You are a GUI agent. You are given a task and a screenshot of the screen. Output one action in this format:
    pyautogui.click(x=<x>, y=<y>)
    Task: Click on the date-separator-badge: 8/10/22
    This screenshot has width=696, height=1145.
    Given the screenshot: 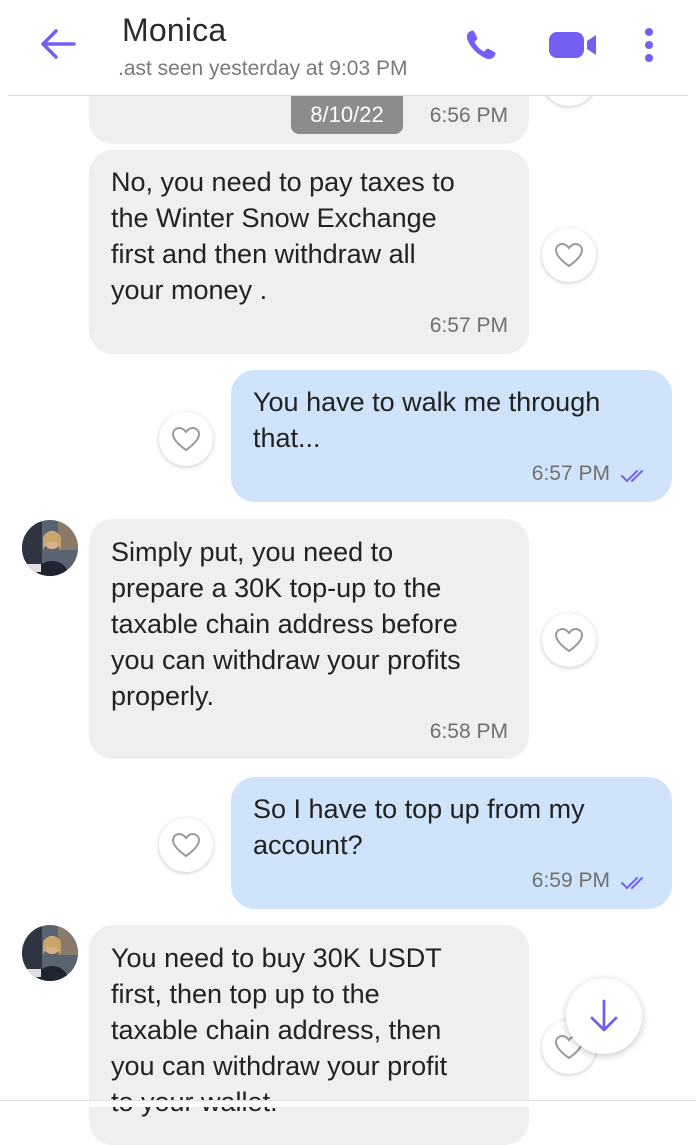 What is the action you would take?
    pyautogui.click(x=347, y=115)
    